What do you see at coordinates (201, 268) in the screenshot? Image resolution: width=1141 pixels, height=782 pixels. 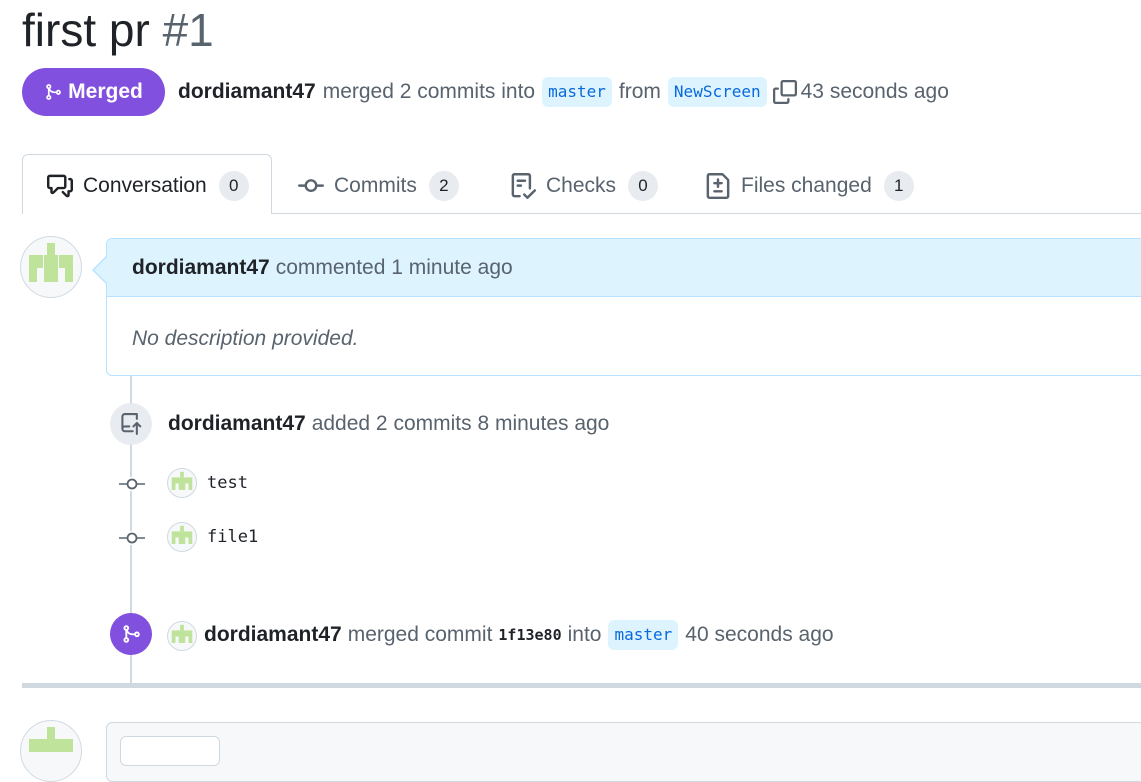 I see `comment-author-link: dordiamant47` at bounding box center [201, 268].